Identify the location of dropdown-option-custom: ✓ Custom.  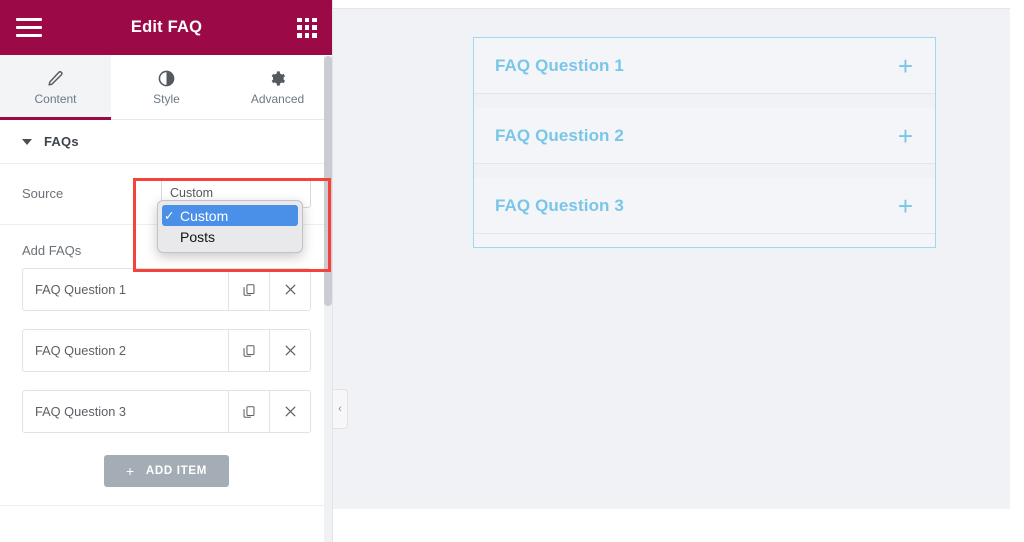
(230, 215).